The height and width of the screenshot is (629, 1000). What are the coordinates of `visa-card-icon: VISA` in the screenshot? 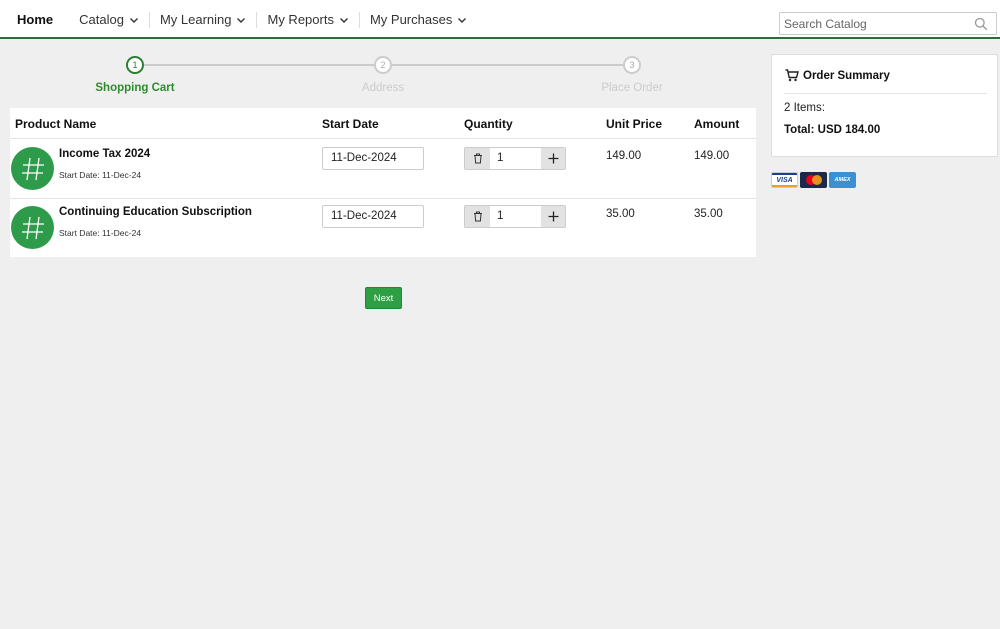 It's located at (784, 180).